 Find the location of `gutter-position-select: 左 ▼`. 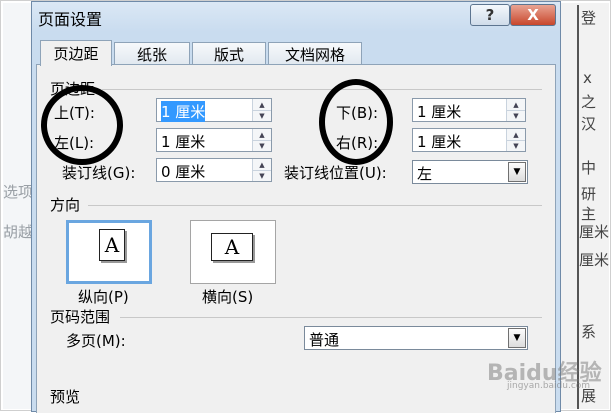

gutter-position-select: 左 ▼ is located at coordinates (470, 172).